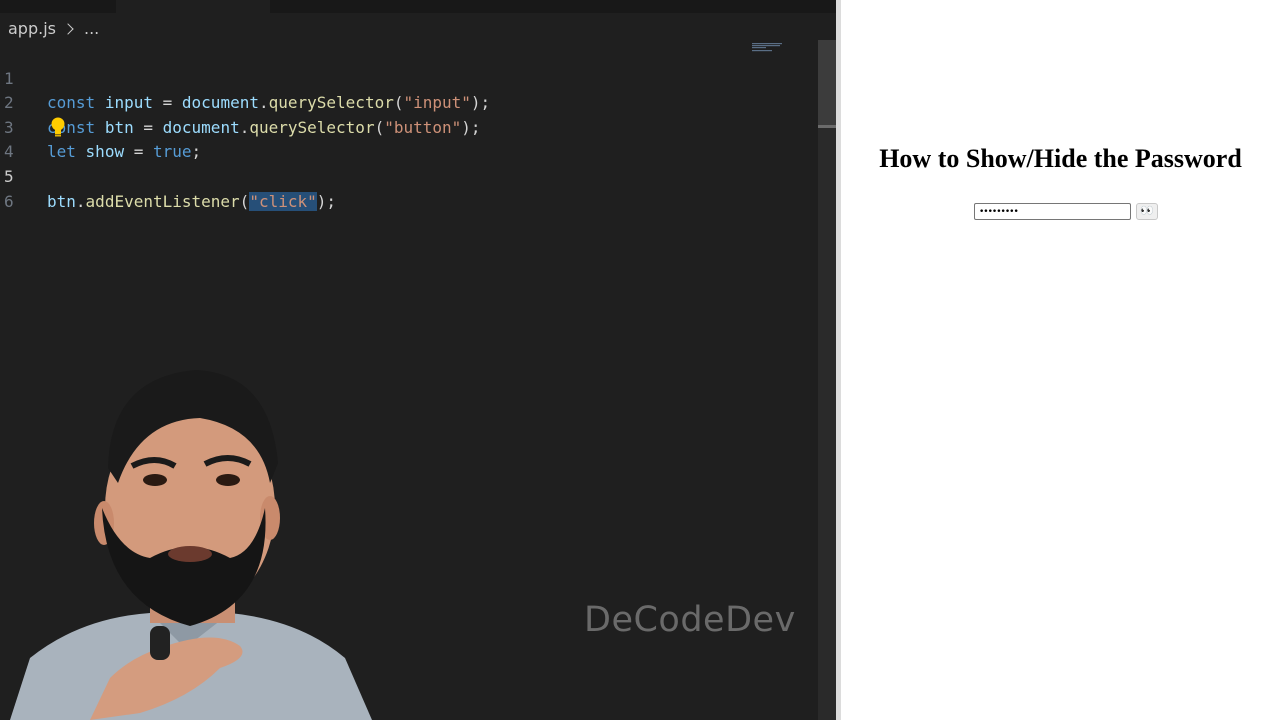 This screenshot has height=720, width=1280. Describe the element at coordinates (418, 6) in the screenshot. I see `editor-tab-bar` at that location.